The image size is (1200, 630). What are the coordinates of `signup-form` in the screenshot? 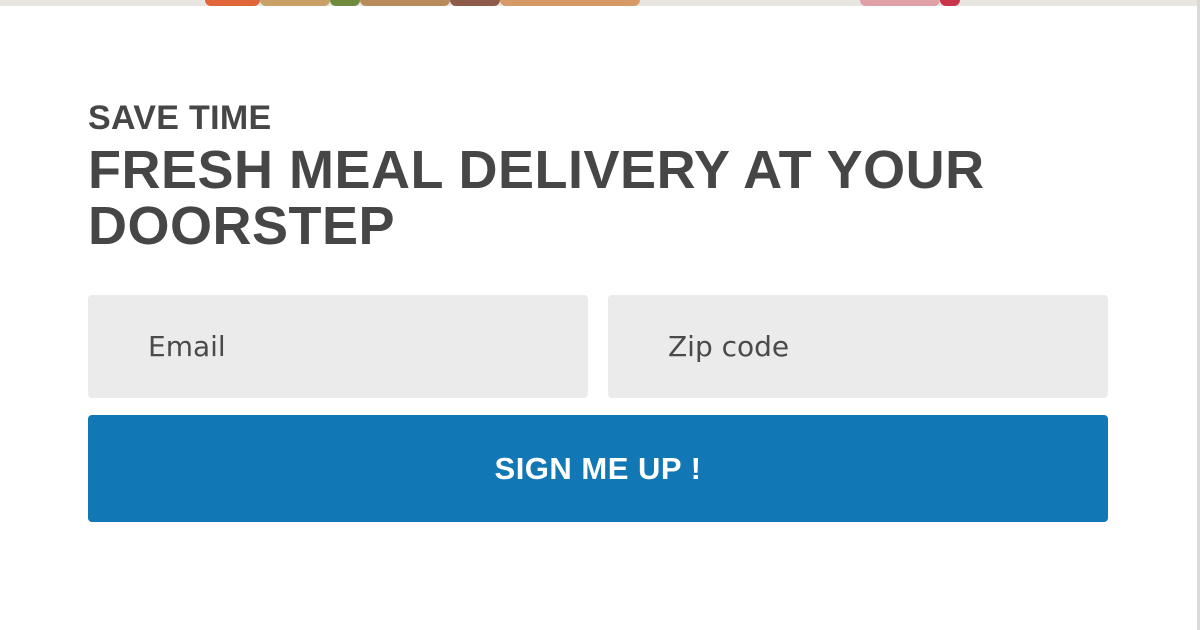 It's located at (598, 346).